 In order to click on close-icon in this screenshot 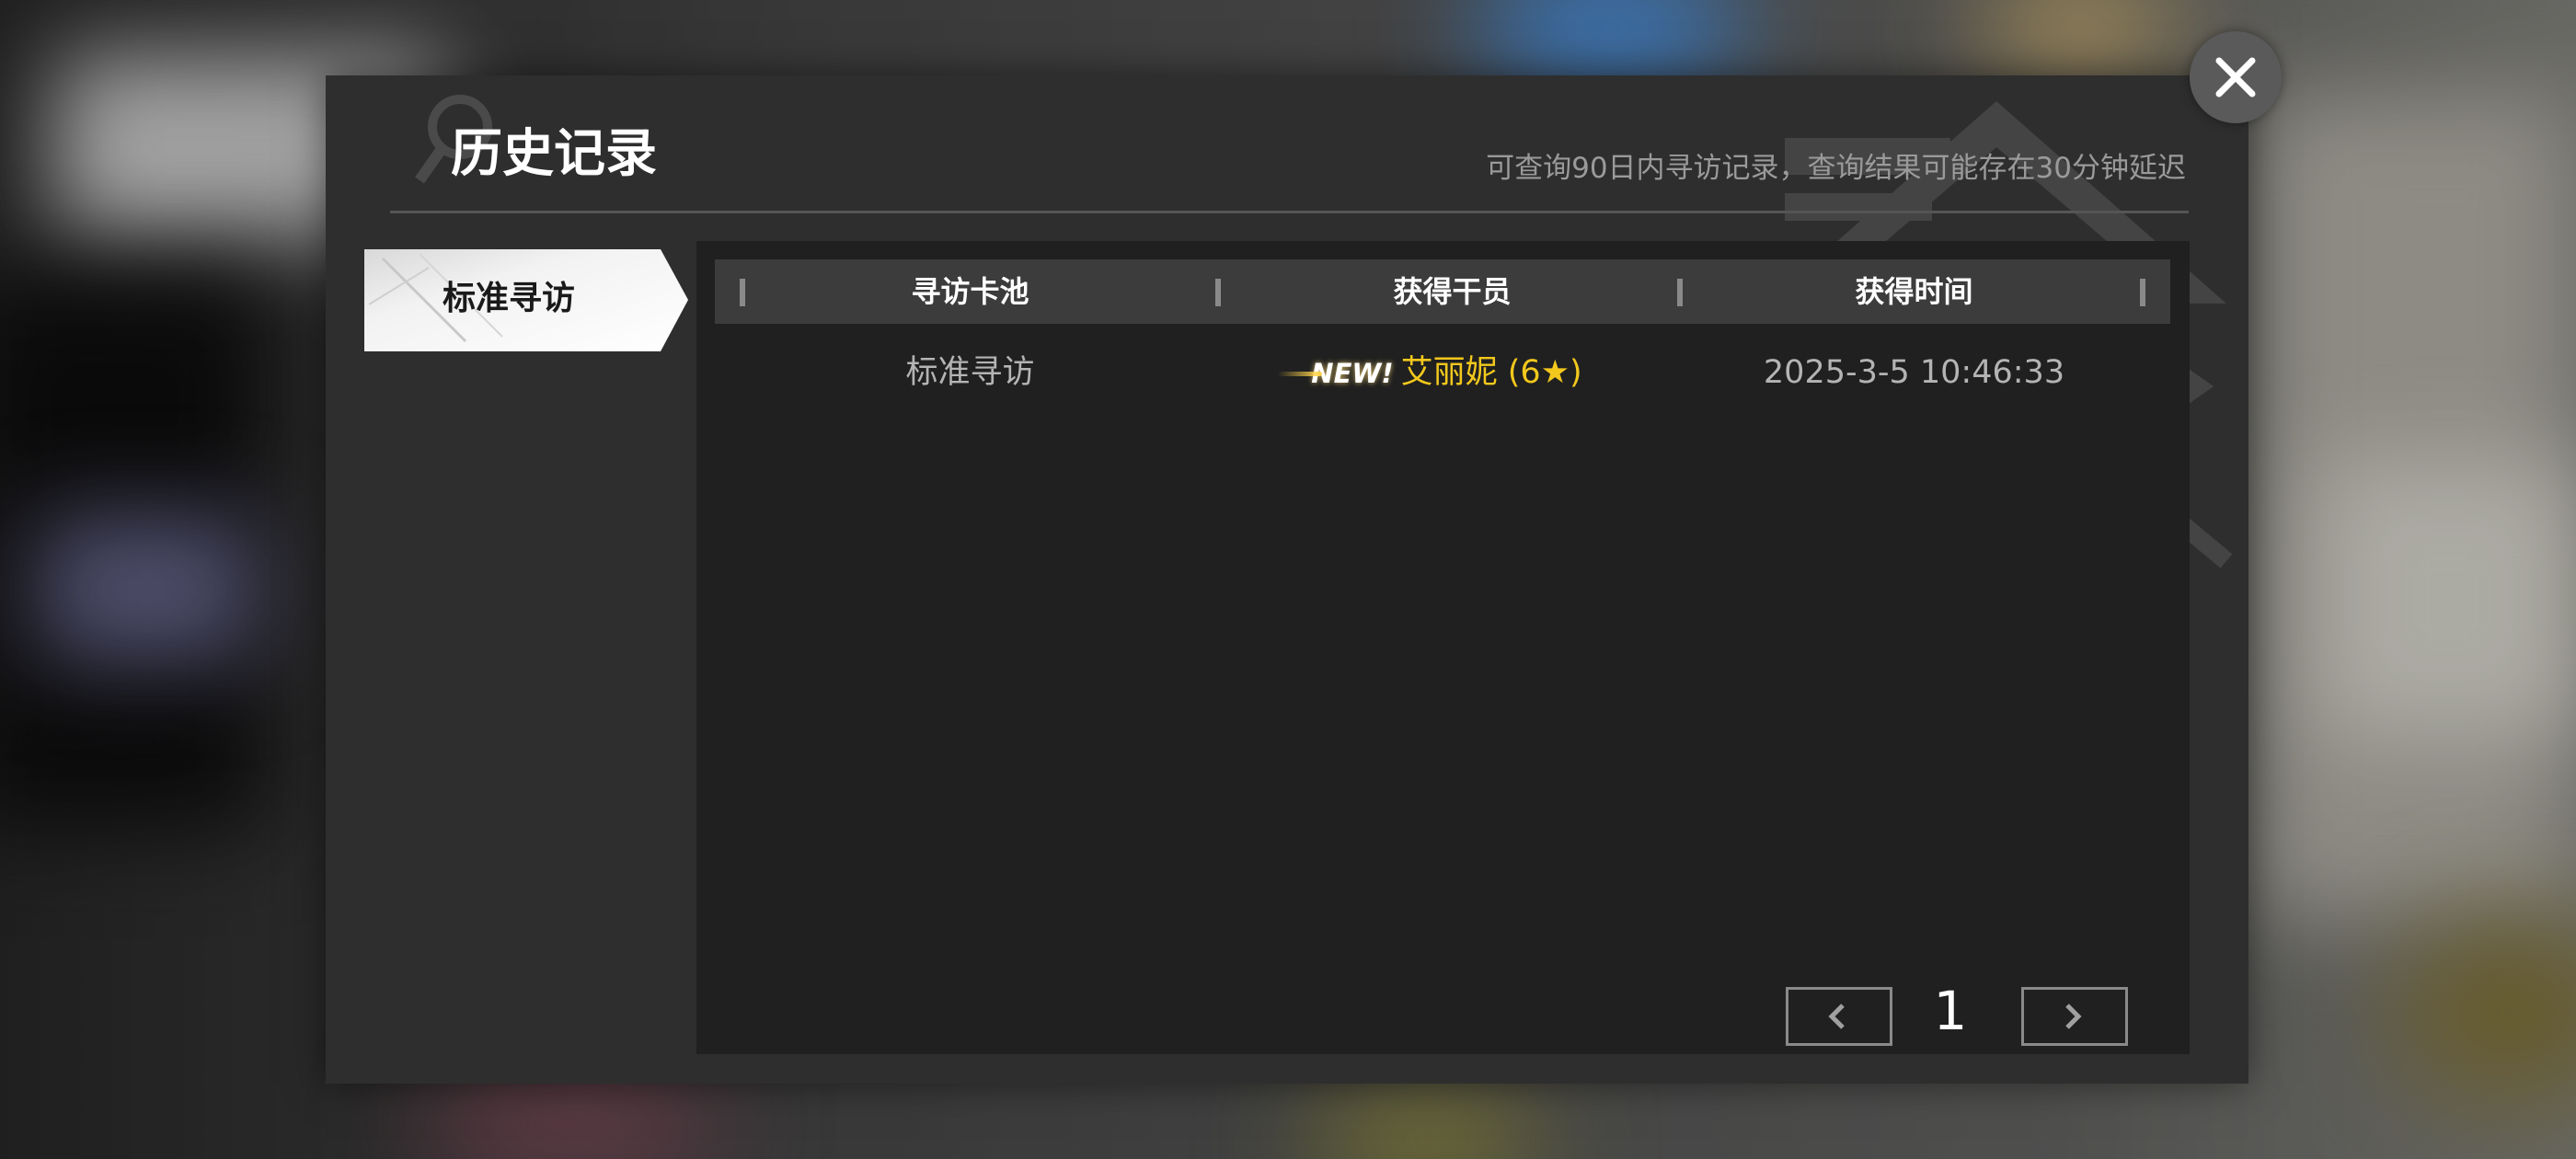, I will do `click(2235, 77)`.